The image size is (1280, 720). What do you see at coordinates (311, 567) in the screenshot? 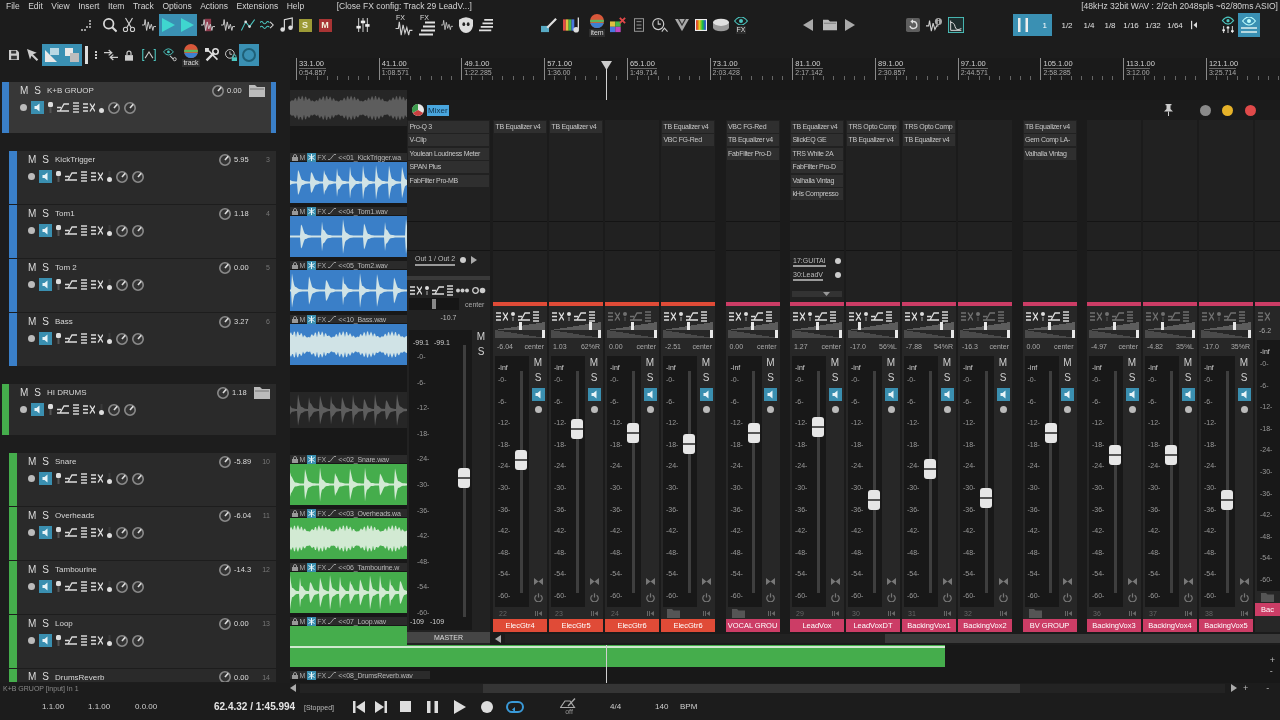
I see `asterisk-tile-icon` at bounding box center [311, 567].